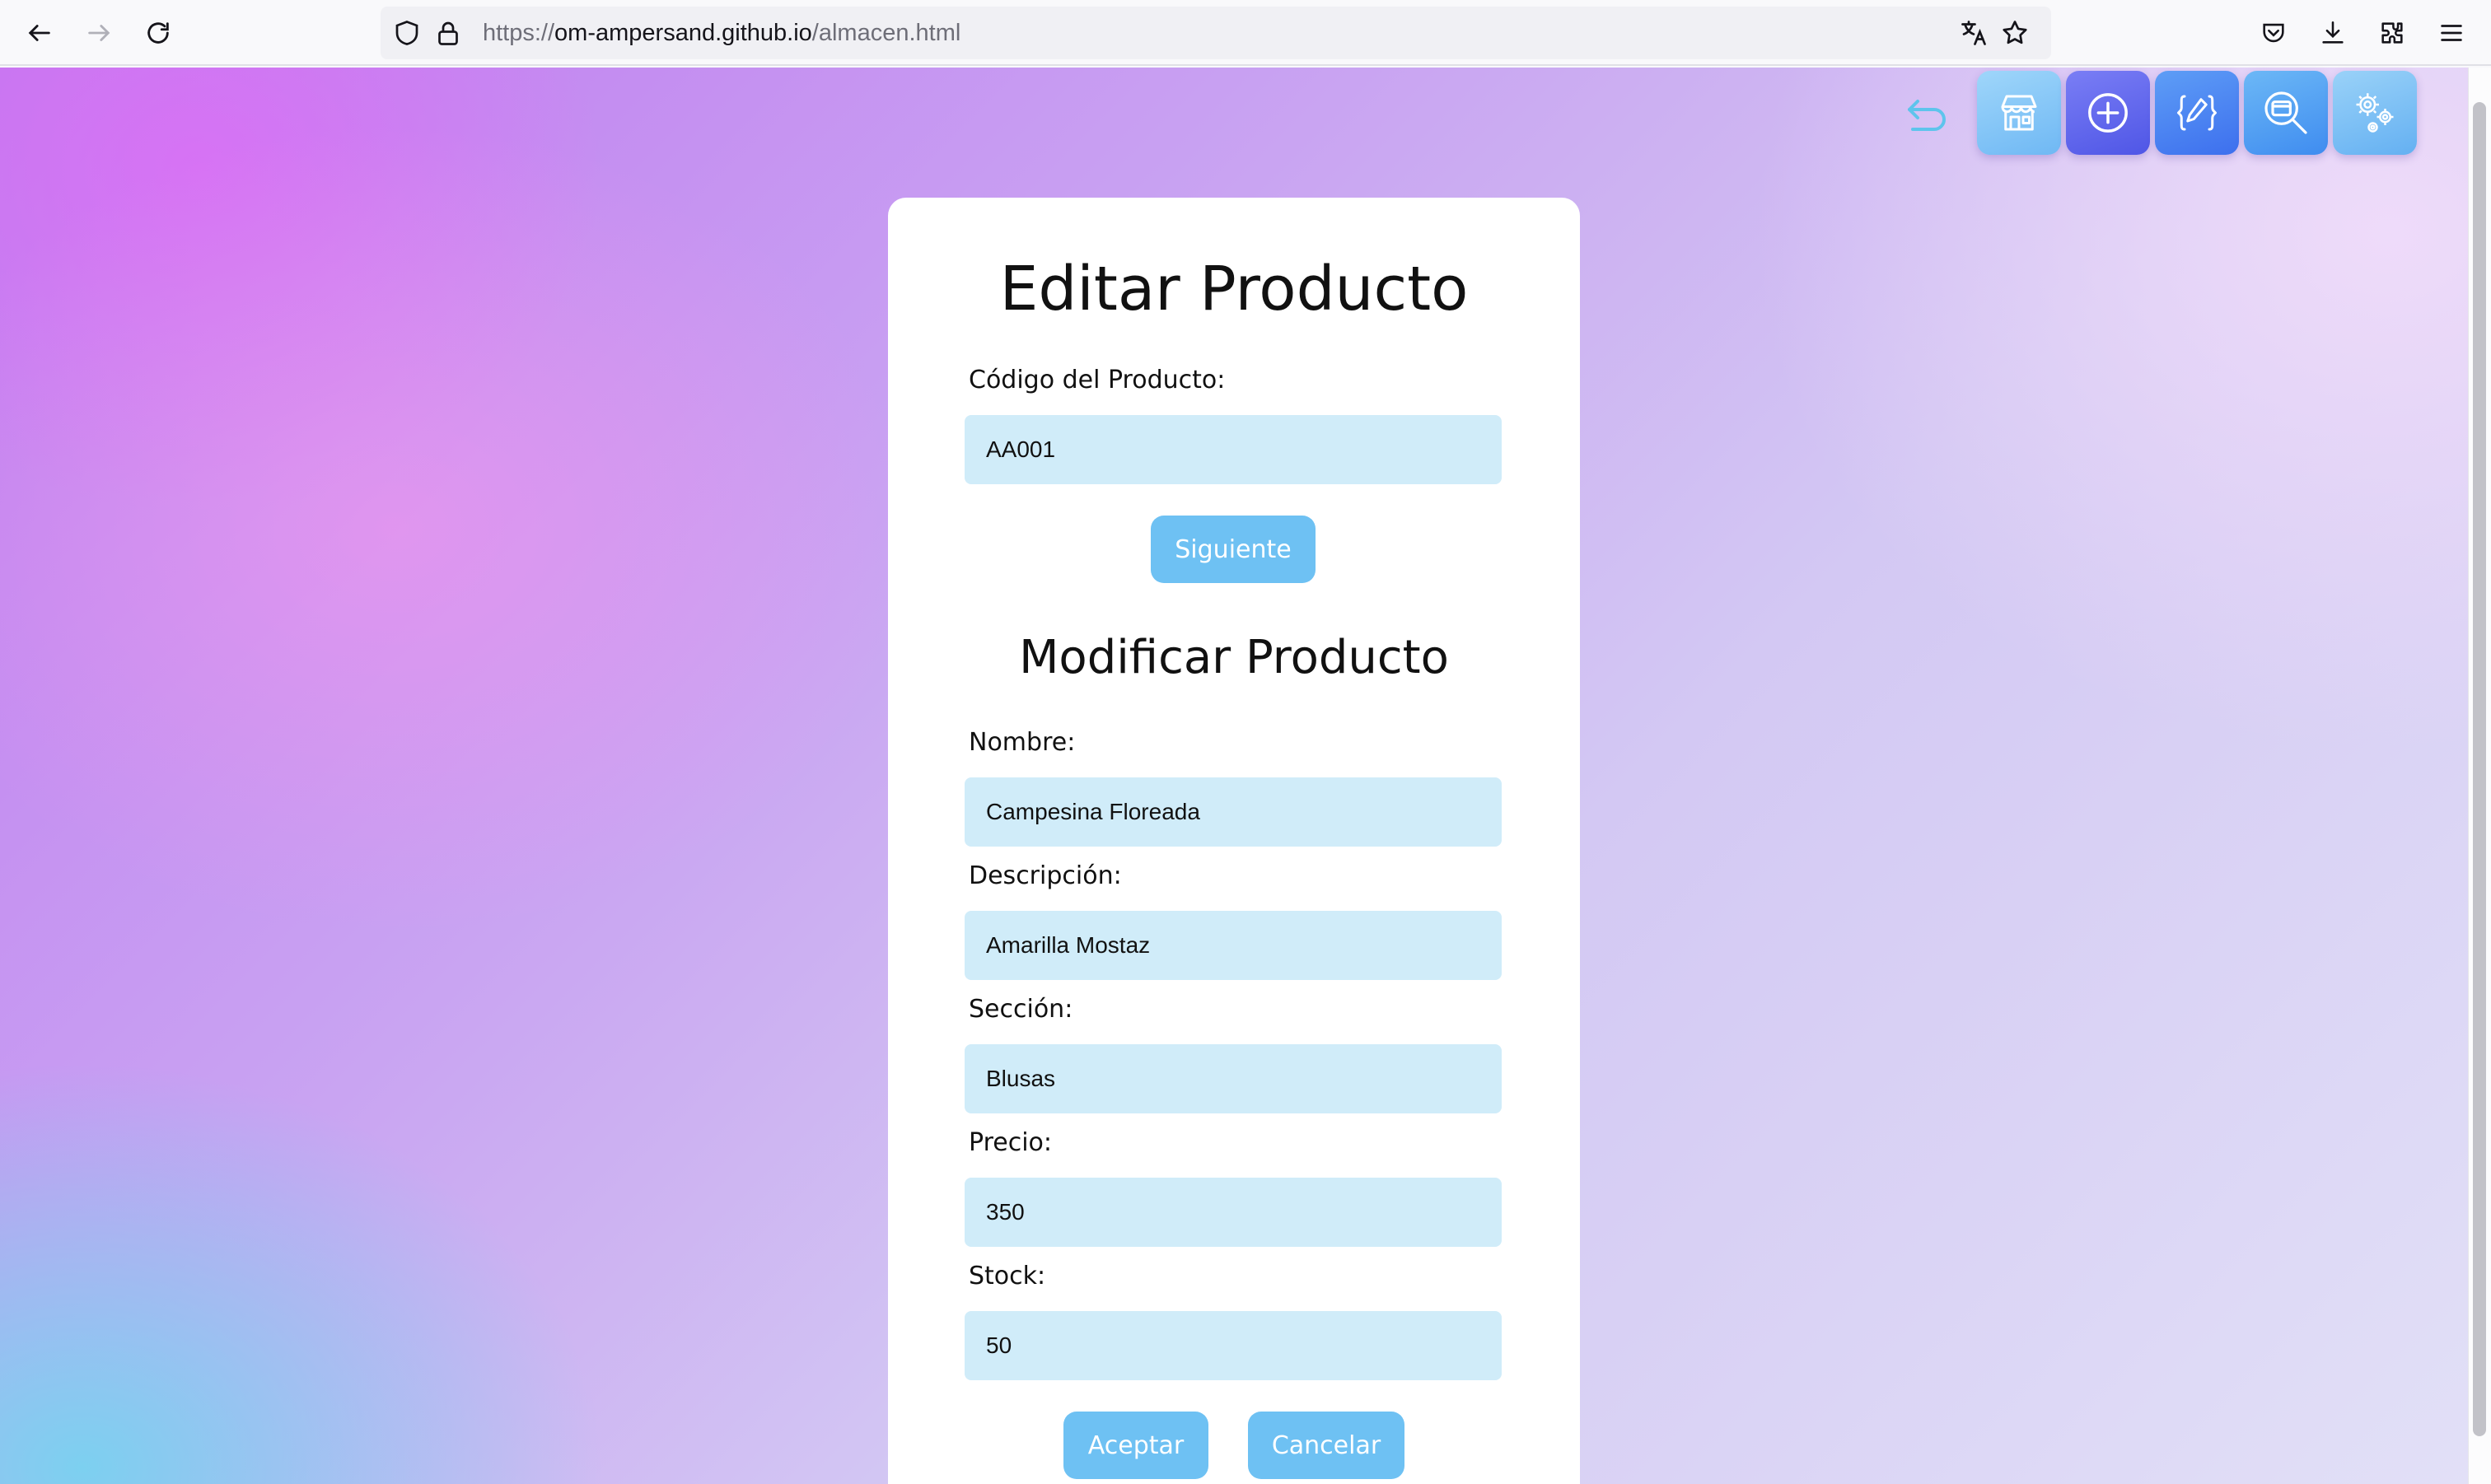  Describe the element at coordinates (1233, 449) in the screenshot. I see `product-code-input` at that location.